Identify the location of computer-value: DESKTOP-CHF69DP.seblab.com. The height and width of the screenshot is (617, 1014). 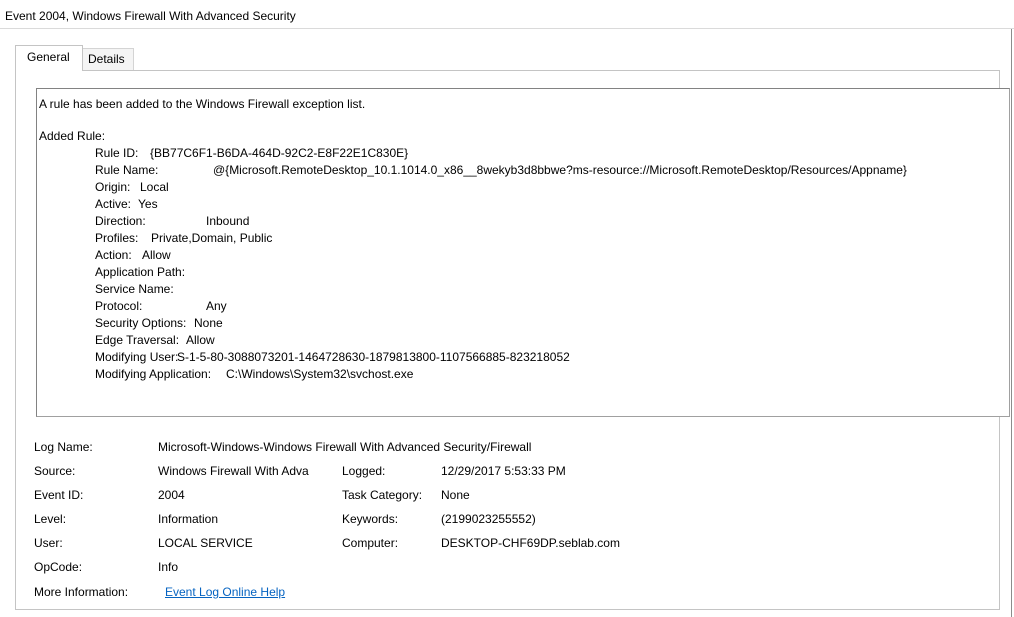
(530, 543).